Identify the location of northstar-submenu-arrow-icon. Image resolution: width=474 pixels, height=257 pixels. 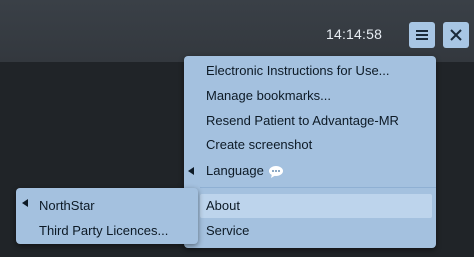
(25, 203).